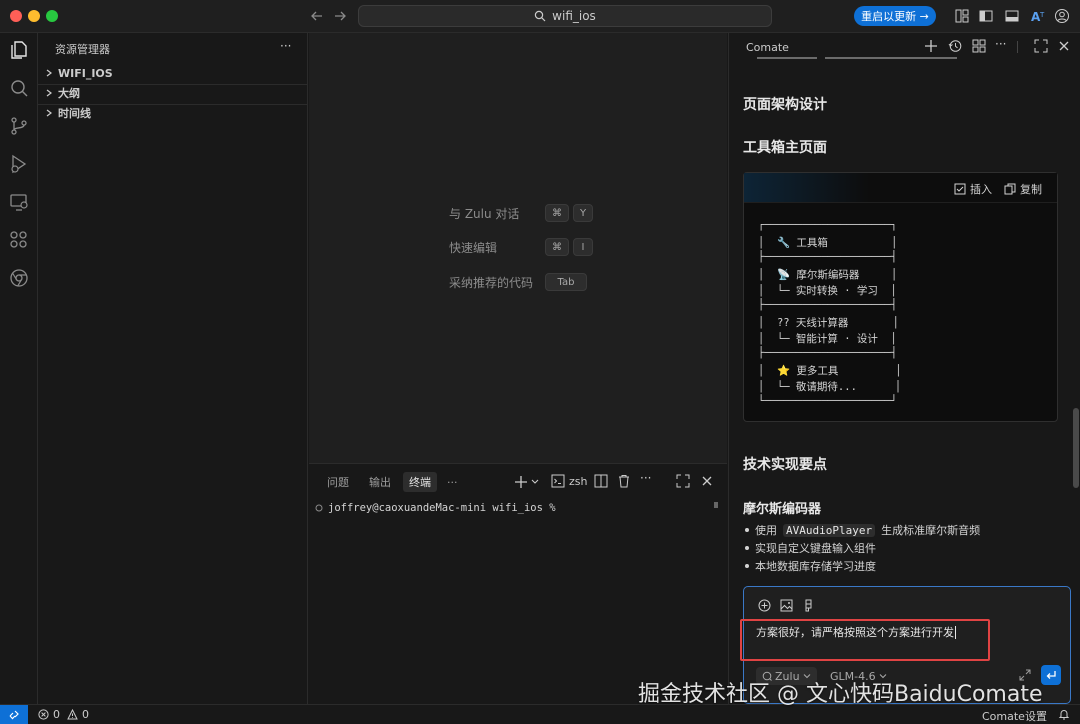 This screenshot has width=1080, height=724. I want to click on copy-code-button: 复制, so click(1023, 189).